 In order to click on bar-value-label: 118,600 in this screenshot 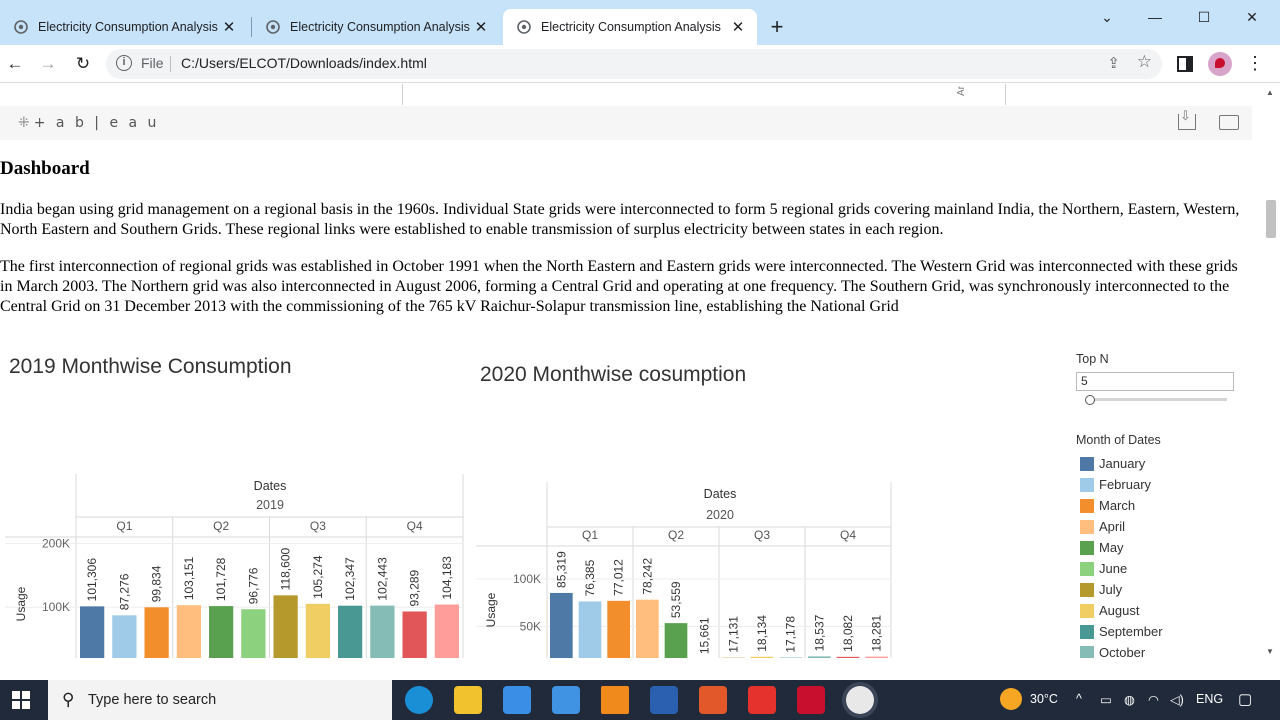, I will do `click(286, 569)`.